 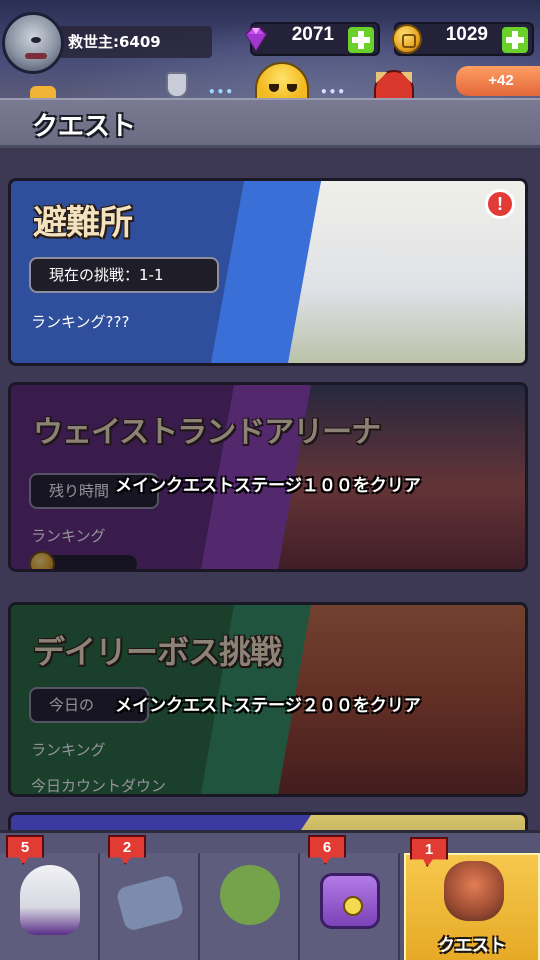 What do you see at coordinates (25, 850) in the screenshot?
I see `notification-badge: 5` at bounding box center [25, 850].